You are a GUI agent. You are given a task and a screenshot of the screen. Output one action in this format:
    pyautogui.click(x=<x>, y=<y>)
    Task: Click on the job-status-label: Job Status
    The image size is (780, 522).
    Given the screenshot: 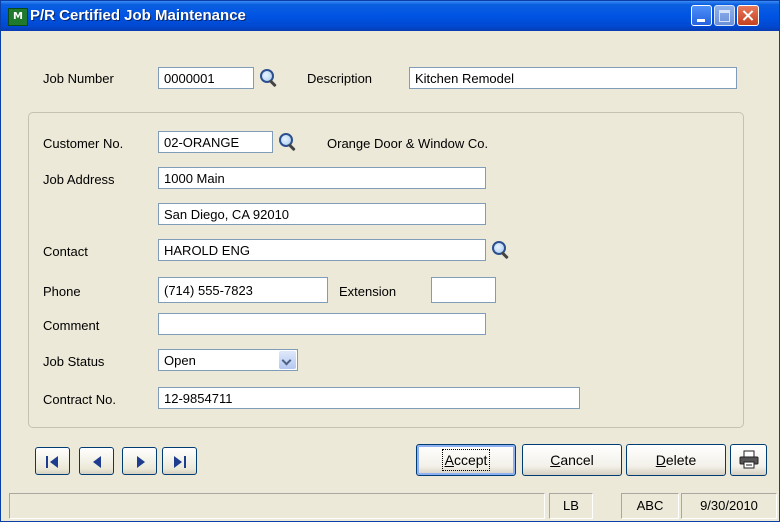 What is the action you would take?
    pyautogui.click(x=74, y=361)
    